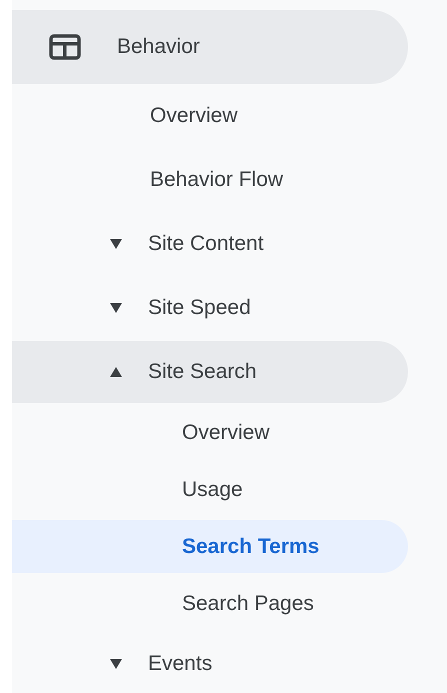 This screenshot has height=693, width=447. Describe the element at coordinates (210, 546) in the screenshot. I see `sidebar-item: Search Terms` at that location.